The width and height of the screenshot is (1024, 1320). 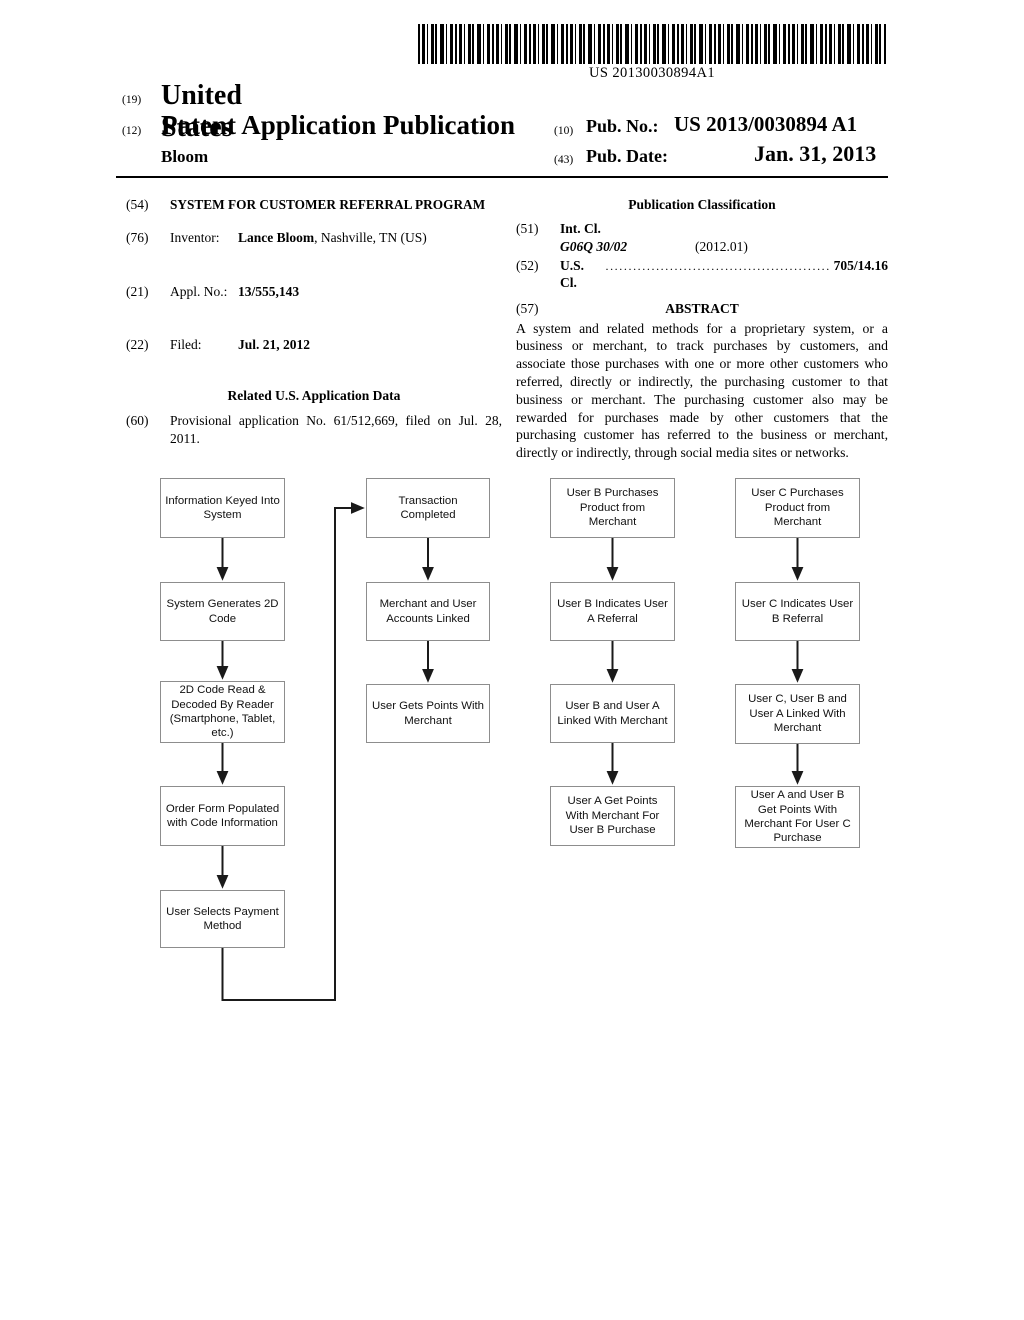 I want to click on field-code-54: (54), so click(x=137, y=204).